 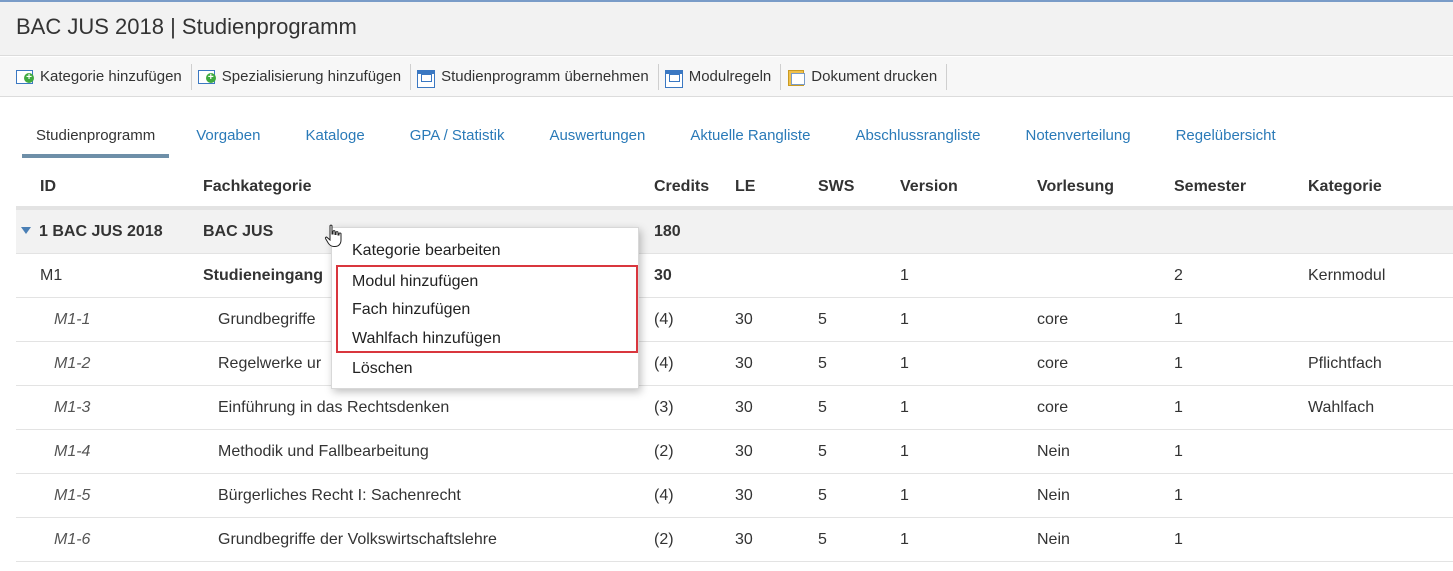 What do you see at coordinates (734, 320) in the screenshot?
I see `table-row: M1-1 Grundbegriffe (4) 30 5 1 core 1` at bounding box center [734, 320].